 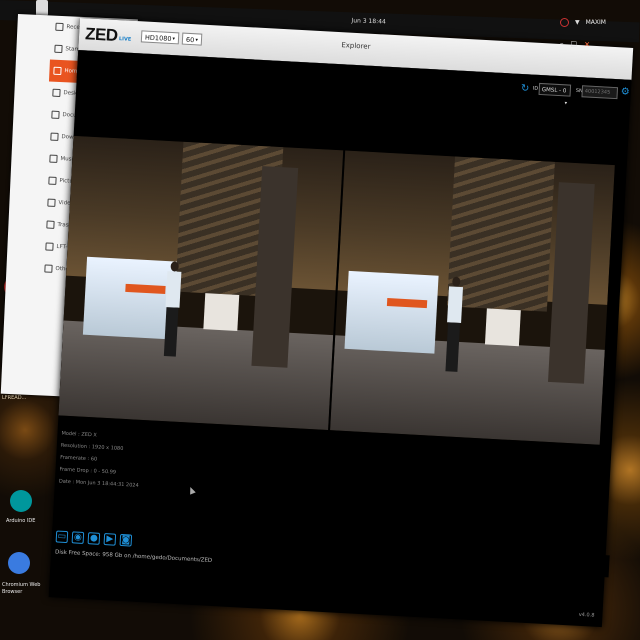 I want to click on network-icon: ▼, so click(x=577, y=22).